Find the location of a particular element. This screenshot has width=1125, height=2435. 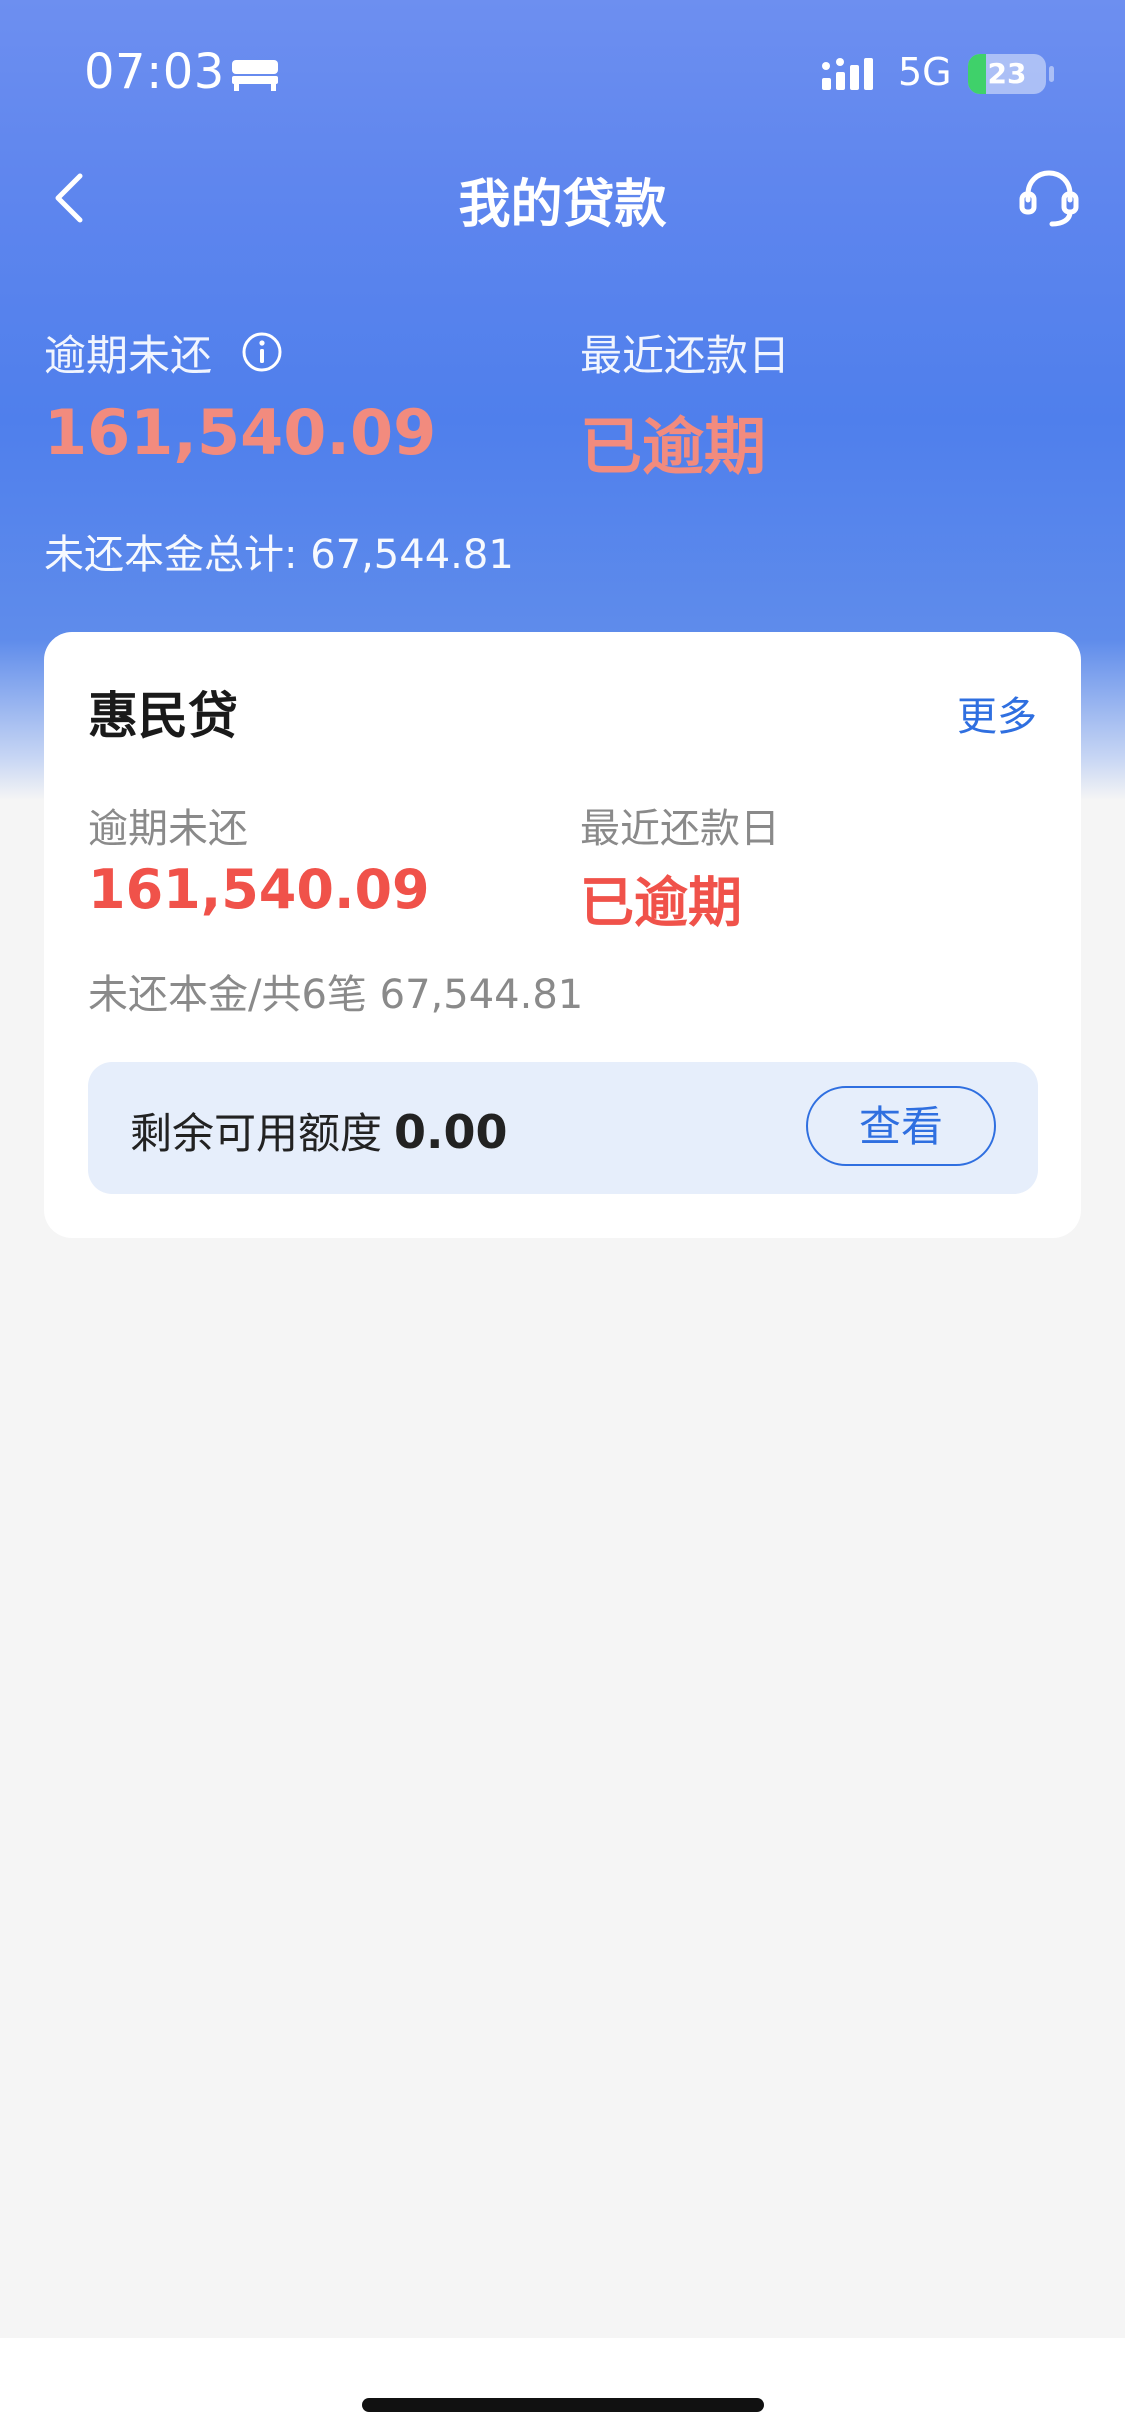

info-icon is located at coordinates (262, 352).